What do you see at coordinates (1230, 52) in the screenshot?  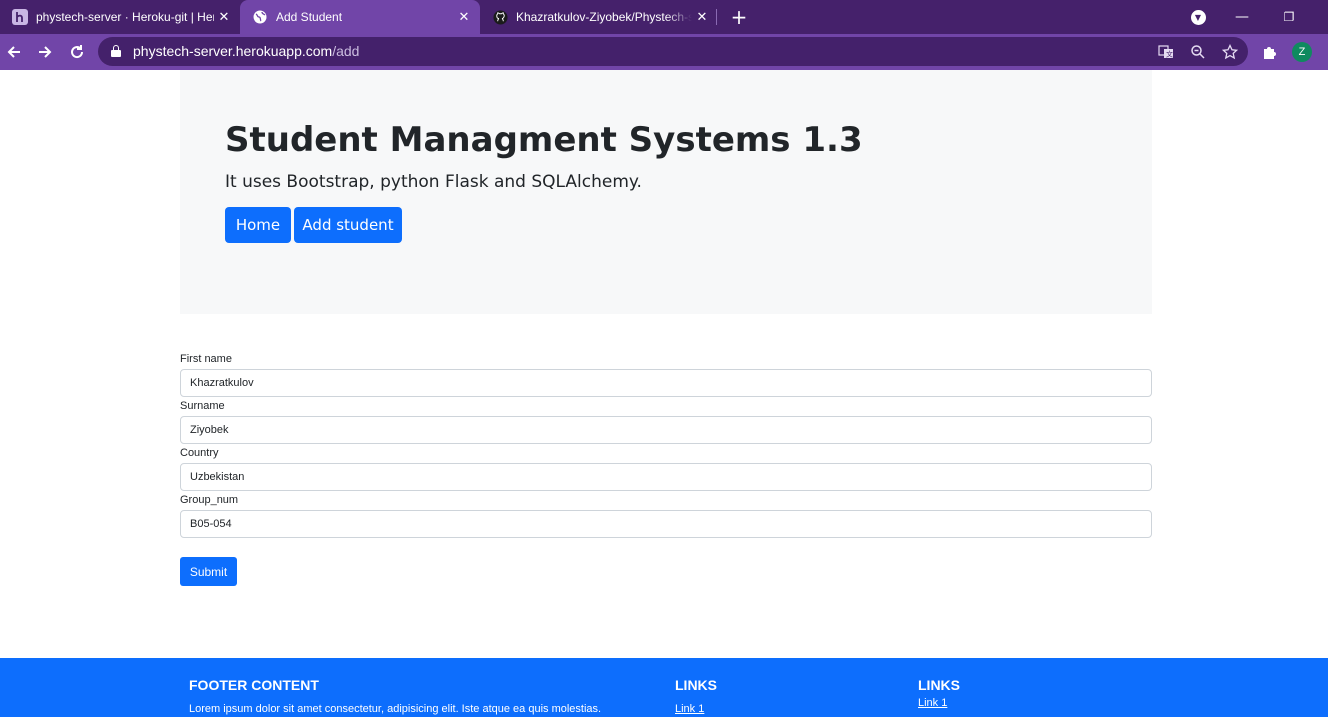 I see `bookmark-star-icon` at bounding box center [1230, 52].